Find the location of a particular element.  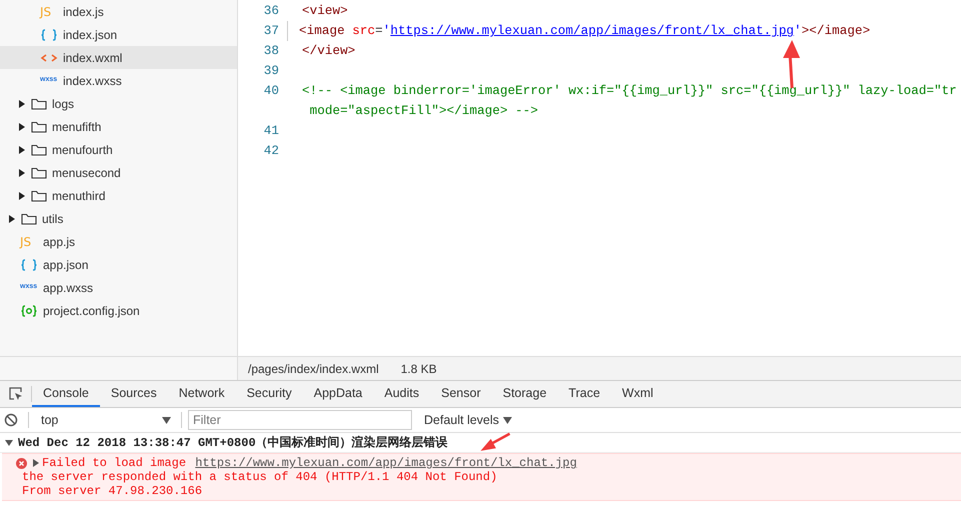

file-item: project.config.json is located at coordinates (118, 310).